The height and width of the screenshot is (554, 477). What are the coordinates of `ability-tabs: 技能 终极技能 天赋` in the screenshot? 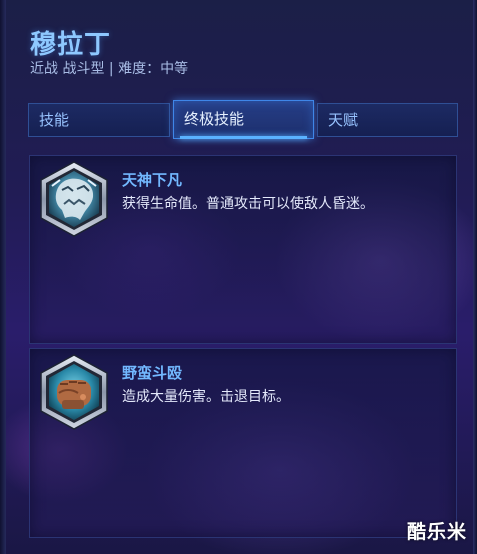 It's located at (243, 120).